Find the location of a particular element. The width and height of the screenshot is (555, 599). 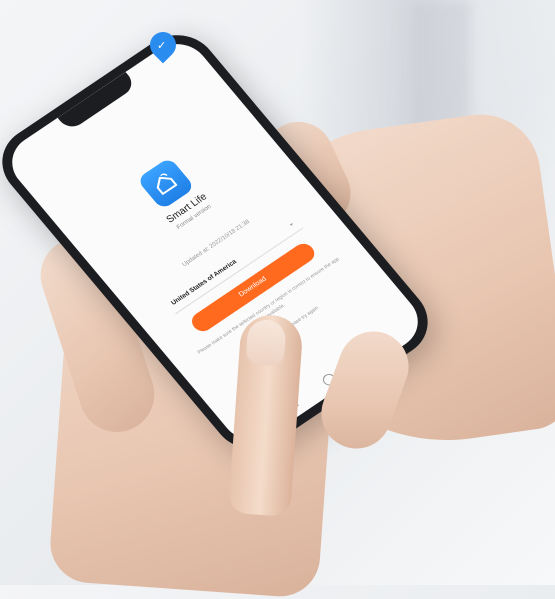

check-icon: ✓ is located at coordinates (162, 46).